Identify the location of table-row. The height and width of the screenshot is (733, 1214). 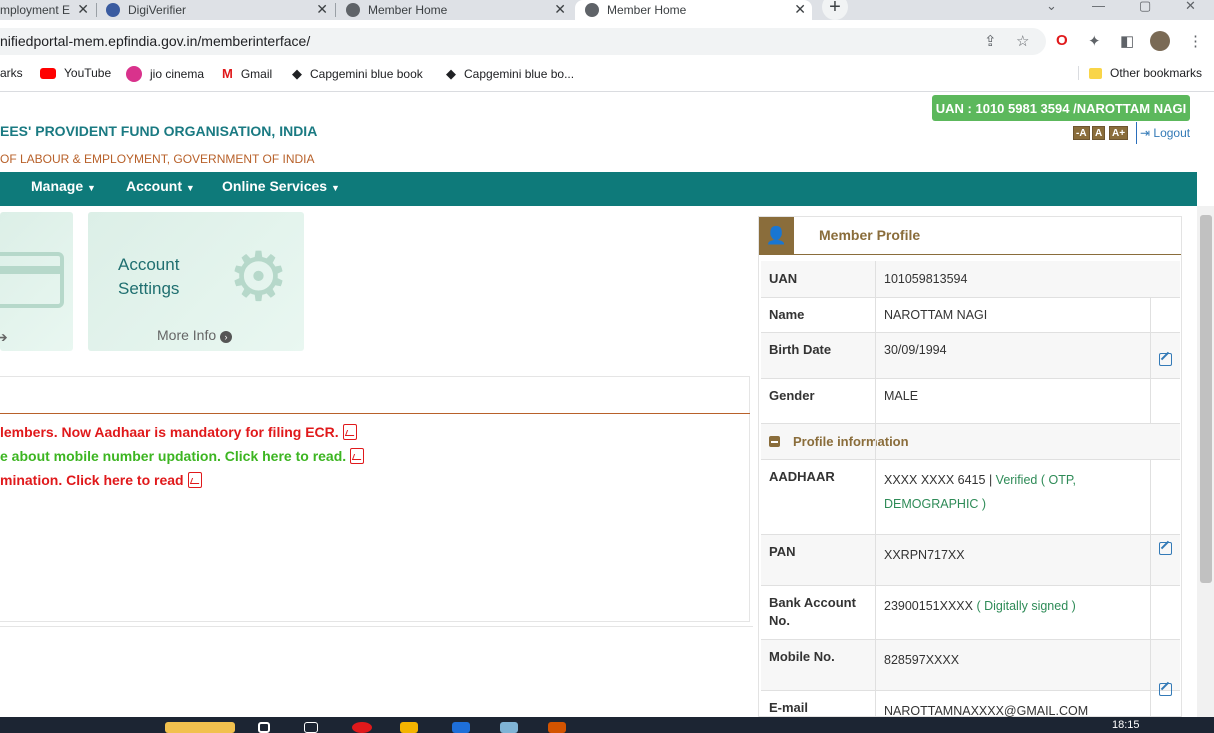
(970, 279).